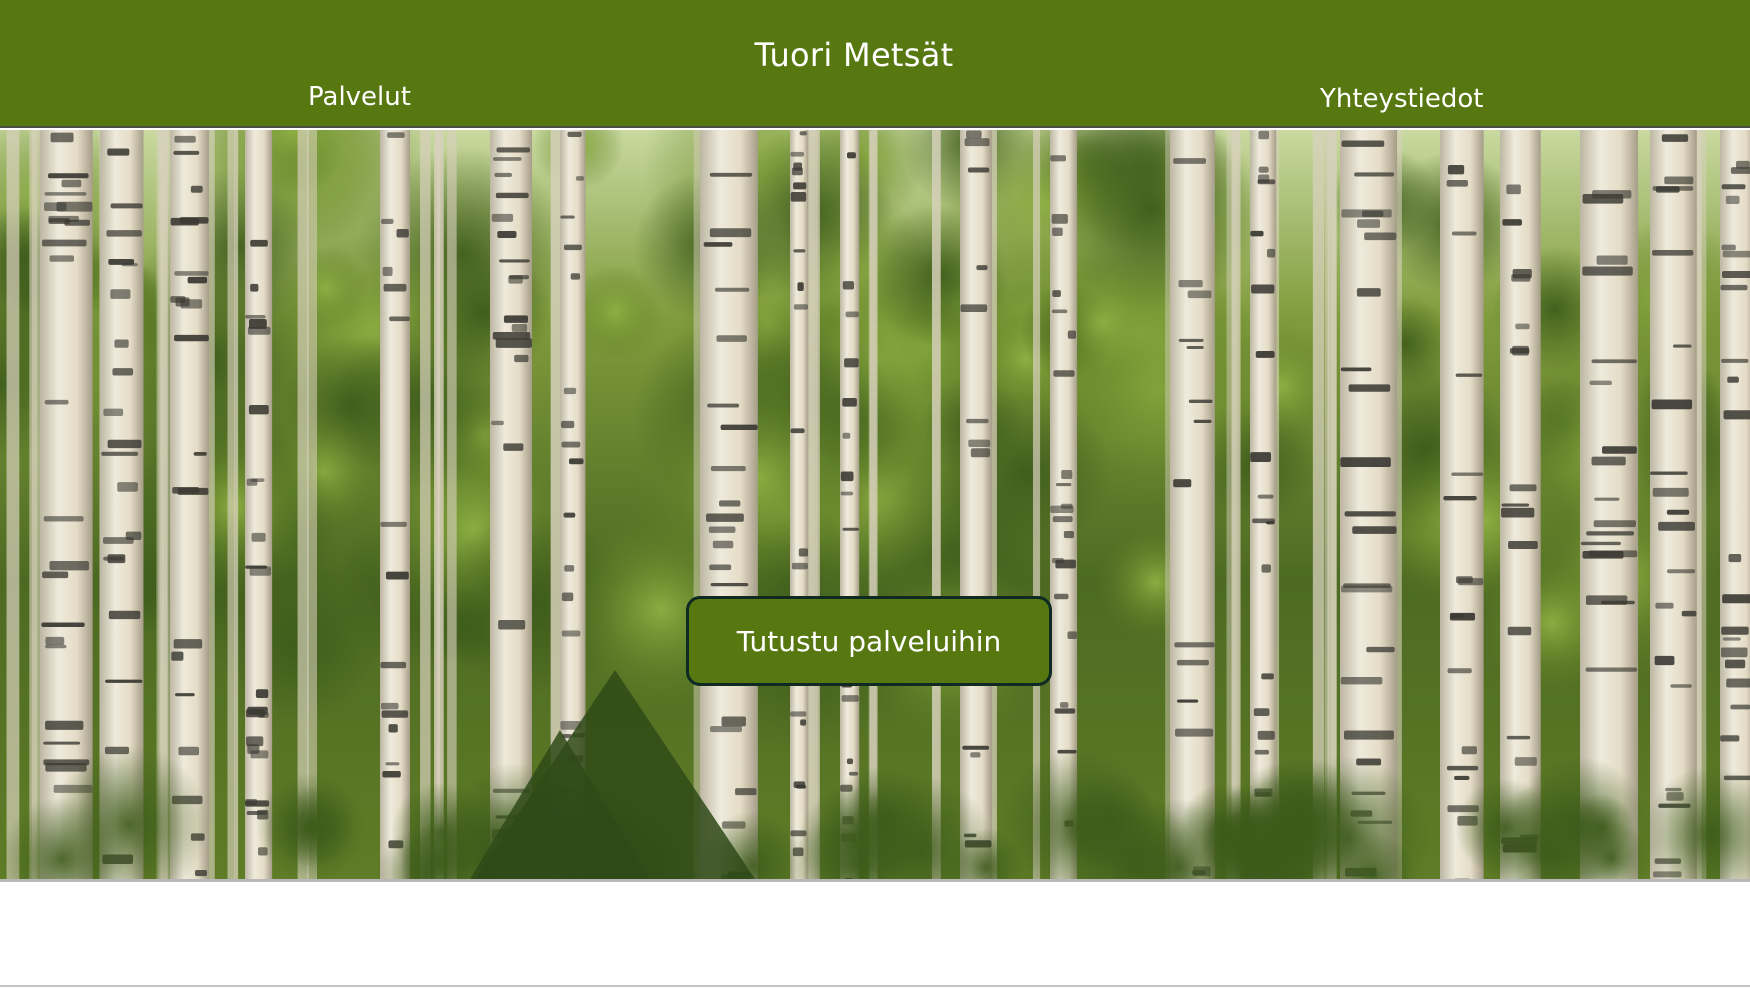 This screenshot has height=988, width=1750. I want to click on nav-link-yhteystiedot: Yhteystiedot, so click(1402, 99).